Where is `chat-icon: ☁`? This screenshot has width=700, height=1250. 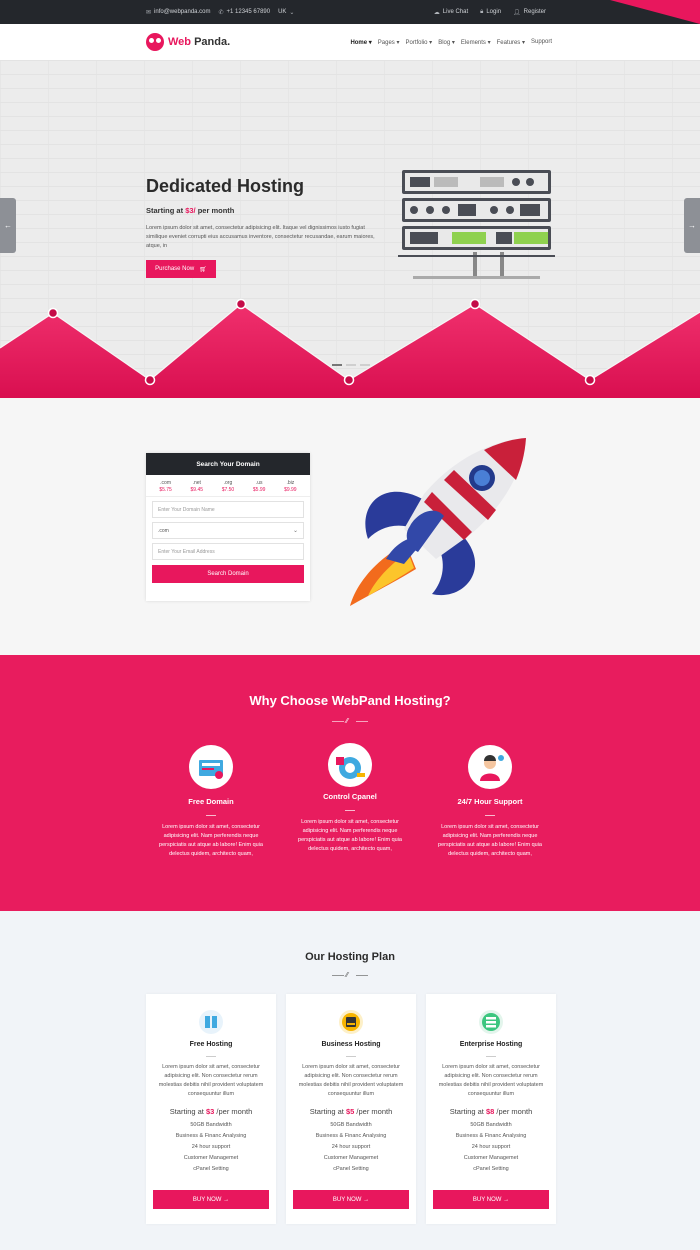
chat-icon: ☁ is located at coordinates (436, 12).